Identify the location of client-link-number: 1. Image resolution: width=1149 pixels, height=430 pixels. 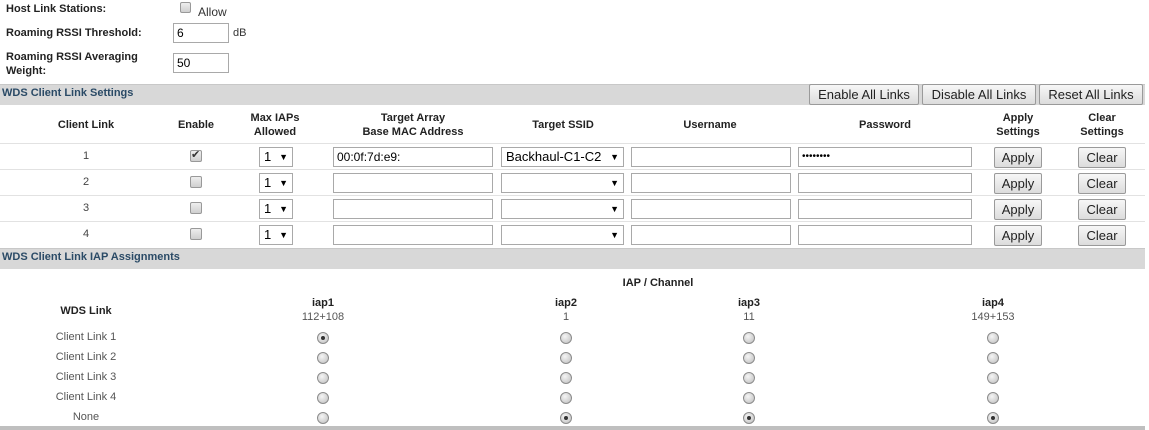
(86, 156).